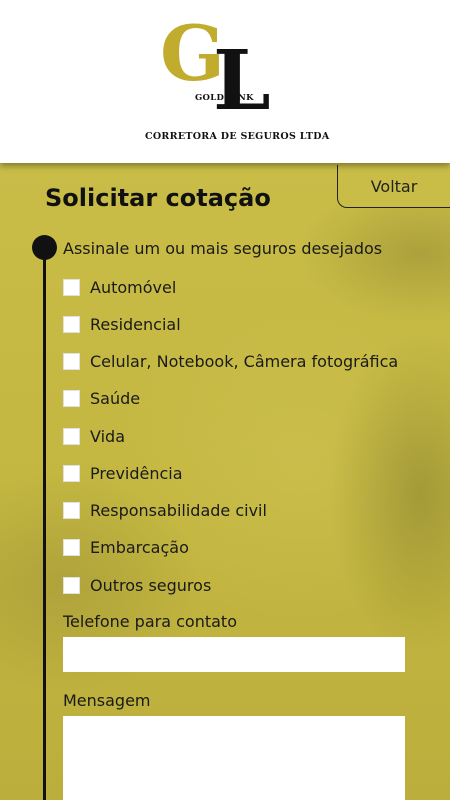 This screenshot has height=800, width=450. What do you see at coordinates (158, 198) in the screenshot?
I see `page-title: Solicitar cotação` at bounding box center [158, 198].